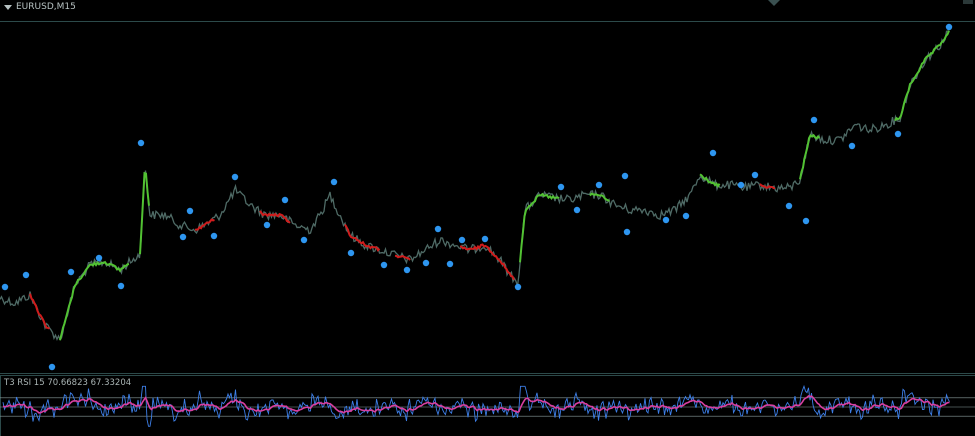 The width and height of the screenshot is (975, 436). What do you see at coordinates (8, 7) in the screenshot?
I see `dropdown-arrow-icon` at bounding box center [8, 7].